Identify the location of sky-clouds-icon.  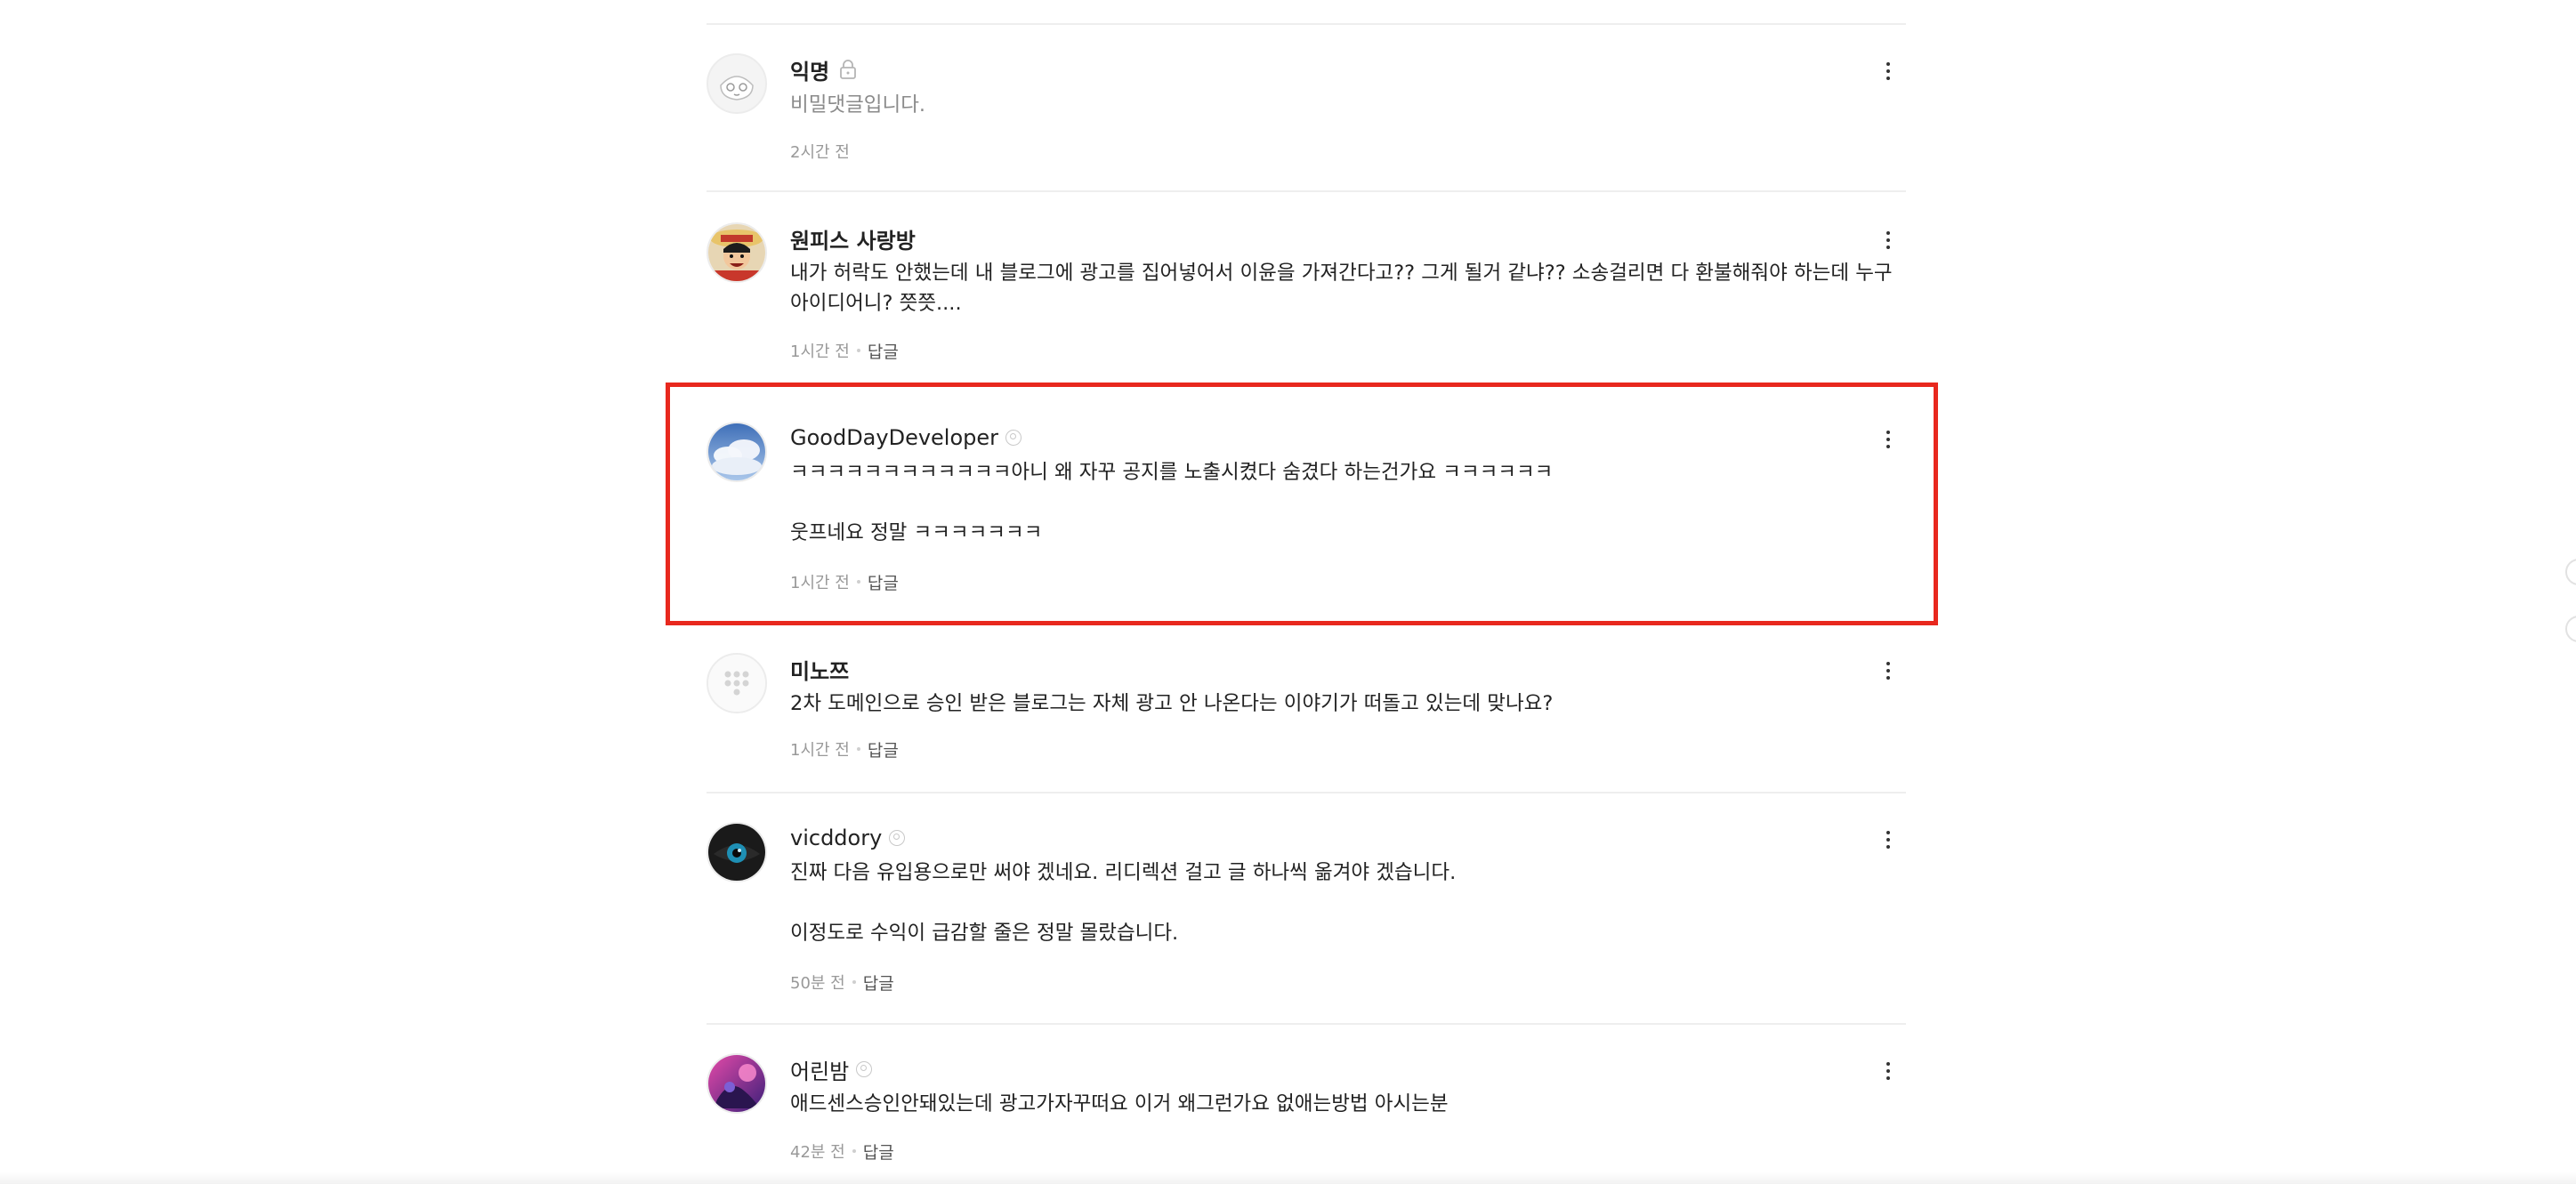
(736, 452).